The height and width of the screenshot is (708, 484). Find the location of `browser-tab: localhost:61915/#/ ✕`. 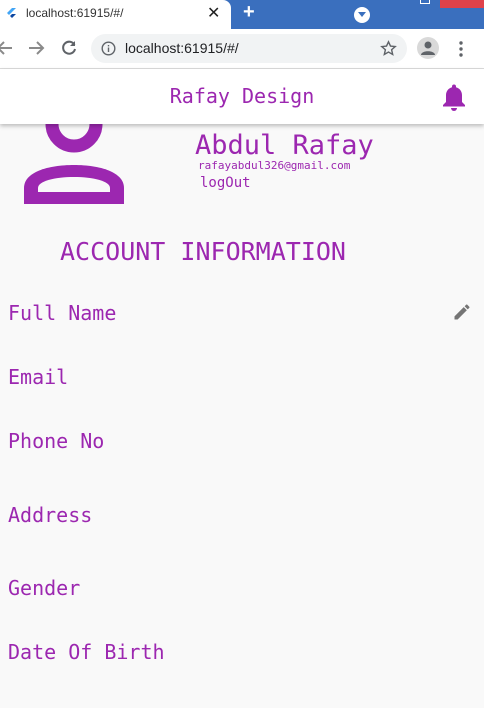

browser-tab: localhost:61915/#/ ✕ is located at coordinates (115, 14).